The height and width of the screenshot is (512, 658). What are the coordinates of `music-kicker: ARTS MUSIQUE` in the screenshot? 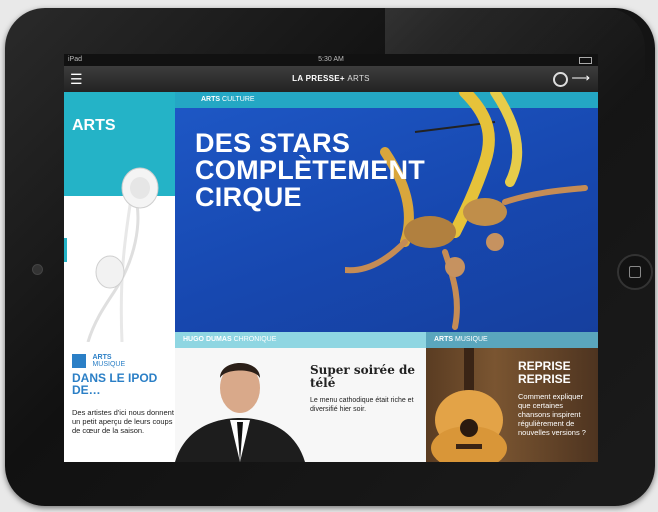 It's located at (512, 340).